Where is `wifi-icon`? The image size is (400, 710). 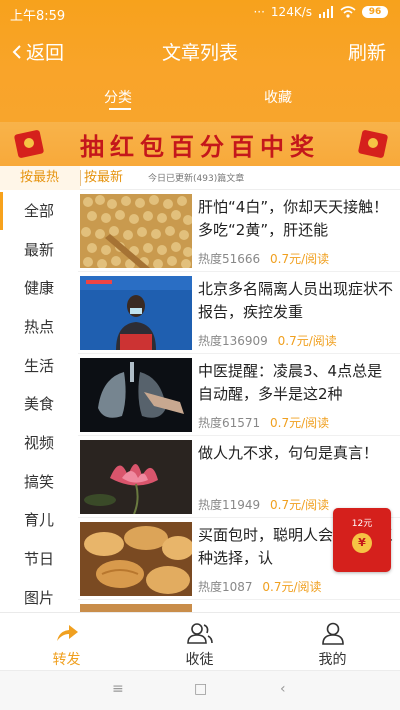 wifi-icon is located at coordinates (348, 12).